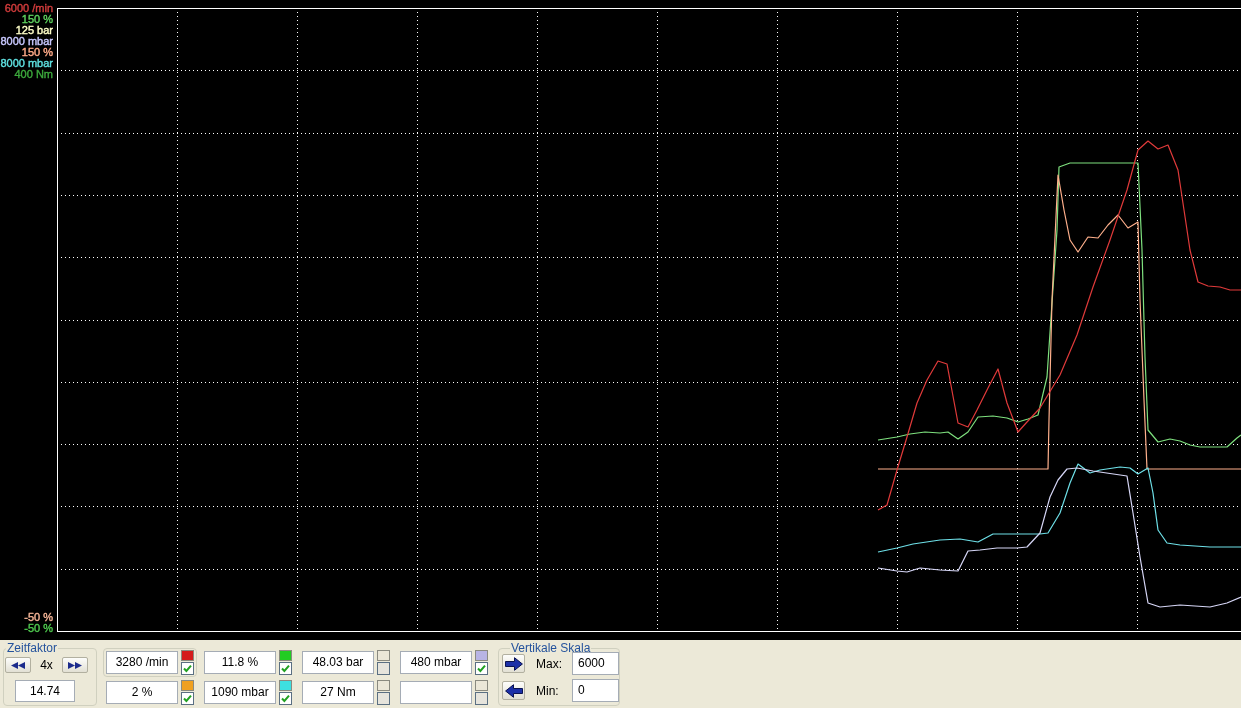 This screenshot has height=708, width=1241. Describe the element at coordinates (28, 8) in the screenshot. I see `scale-label: 6000 /min` at that location.